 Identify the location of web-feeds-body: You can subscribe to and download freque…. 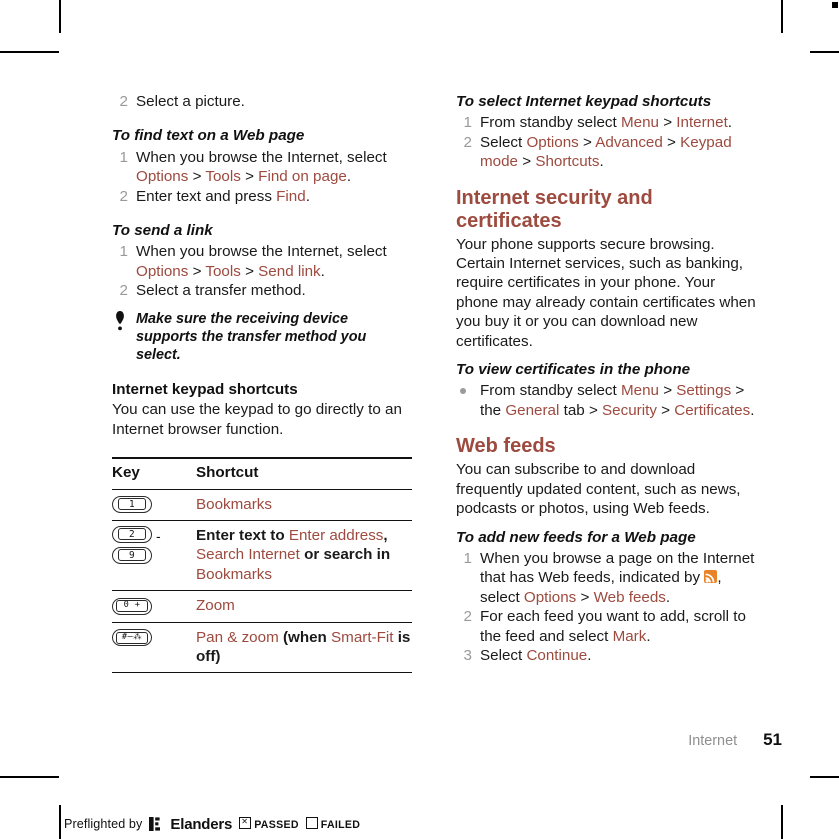
(598, 489).